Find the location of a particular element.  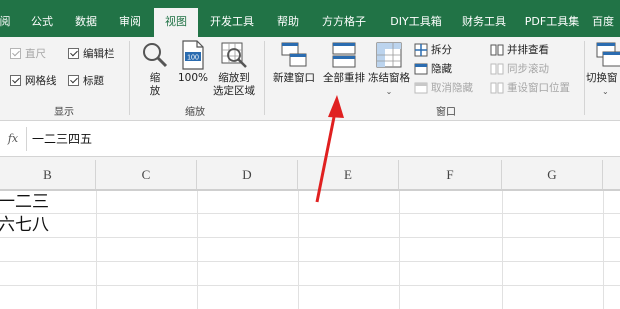

sync-scroll-icon is located at coordinates (497, 68).